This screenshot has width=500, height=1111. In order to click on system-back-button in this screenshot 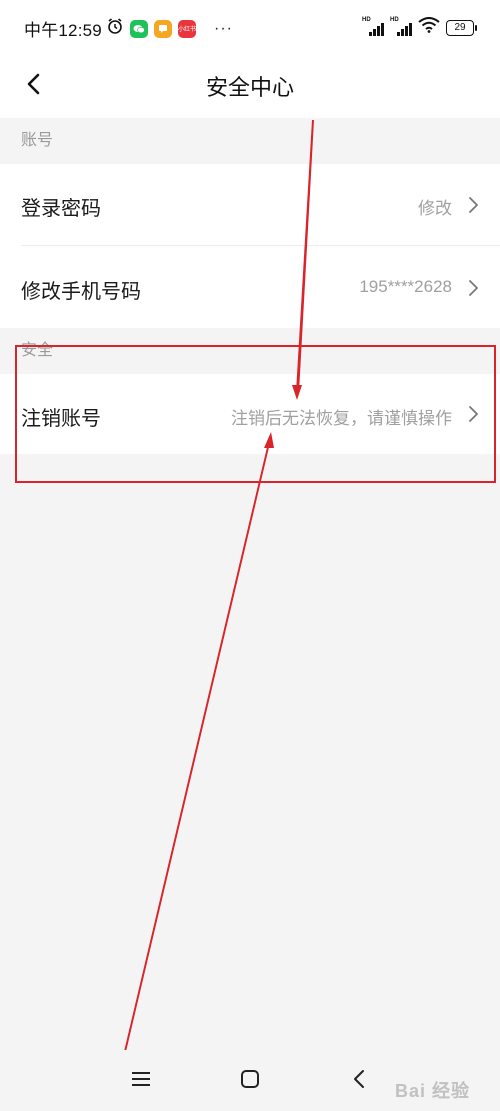, I will do `click(359, 1081)`.